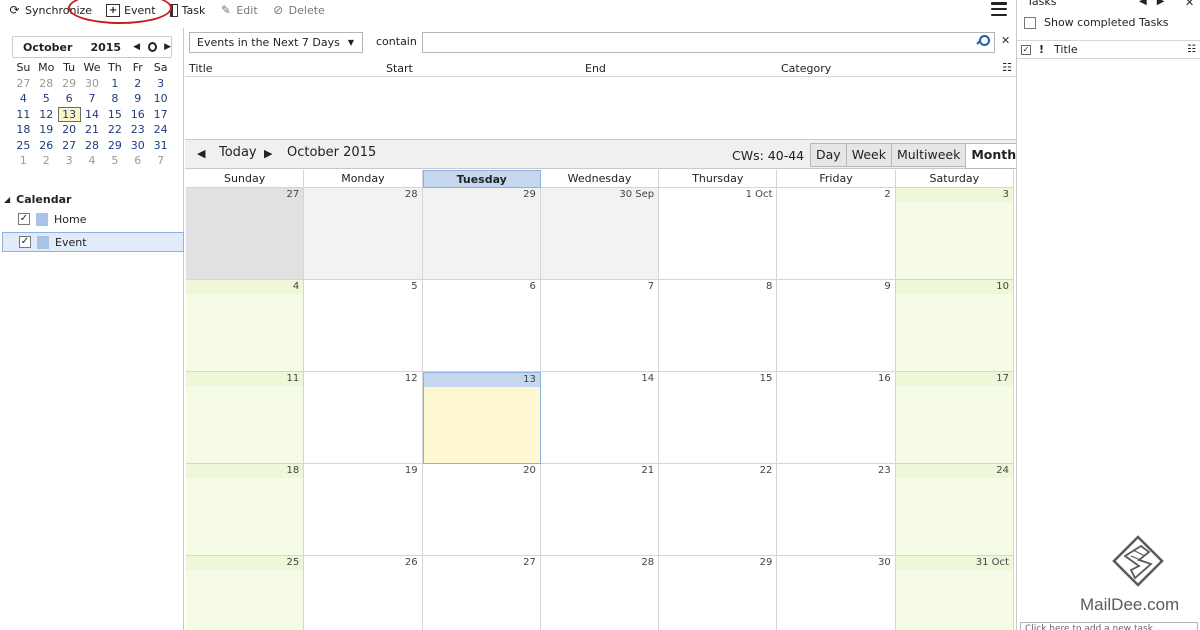 The image size is (1200, 630). I want to click on column-start: Start, so click(399, 68).